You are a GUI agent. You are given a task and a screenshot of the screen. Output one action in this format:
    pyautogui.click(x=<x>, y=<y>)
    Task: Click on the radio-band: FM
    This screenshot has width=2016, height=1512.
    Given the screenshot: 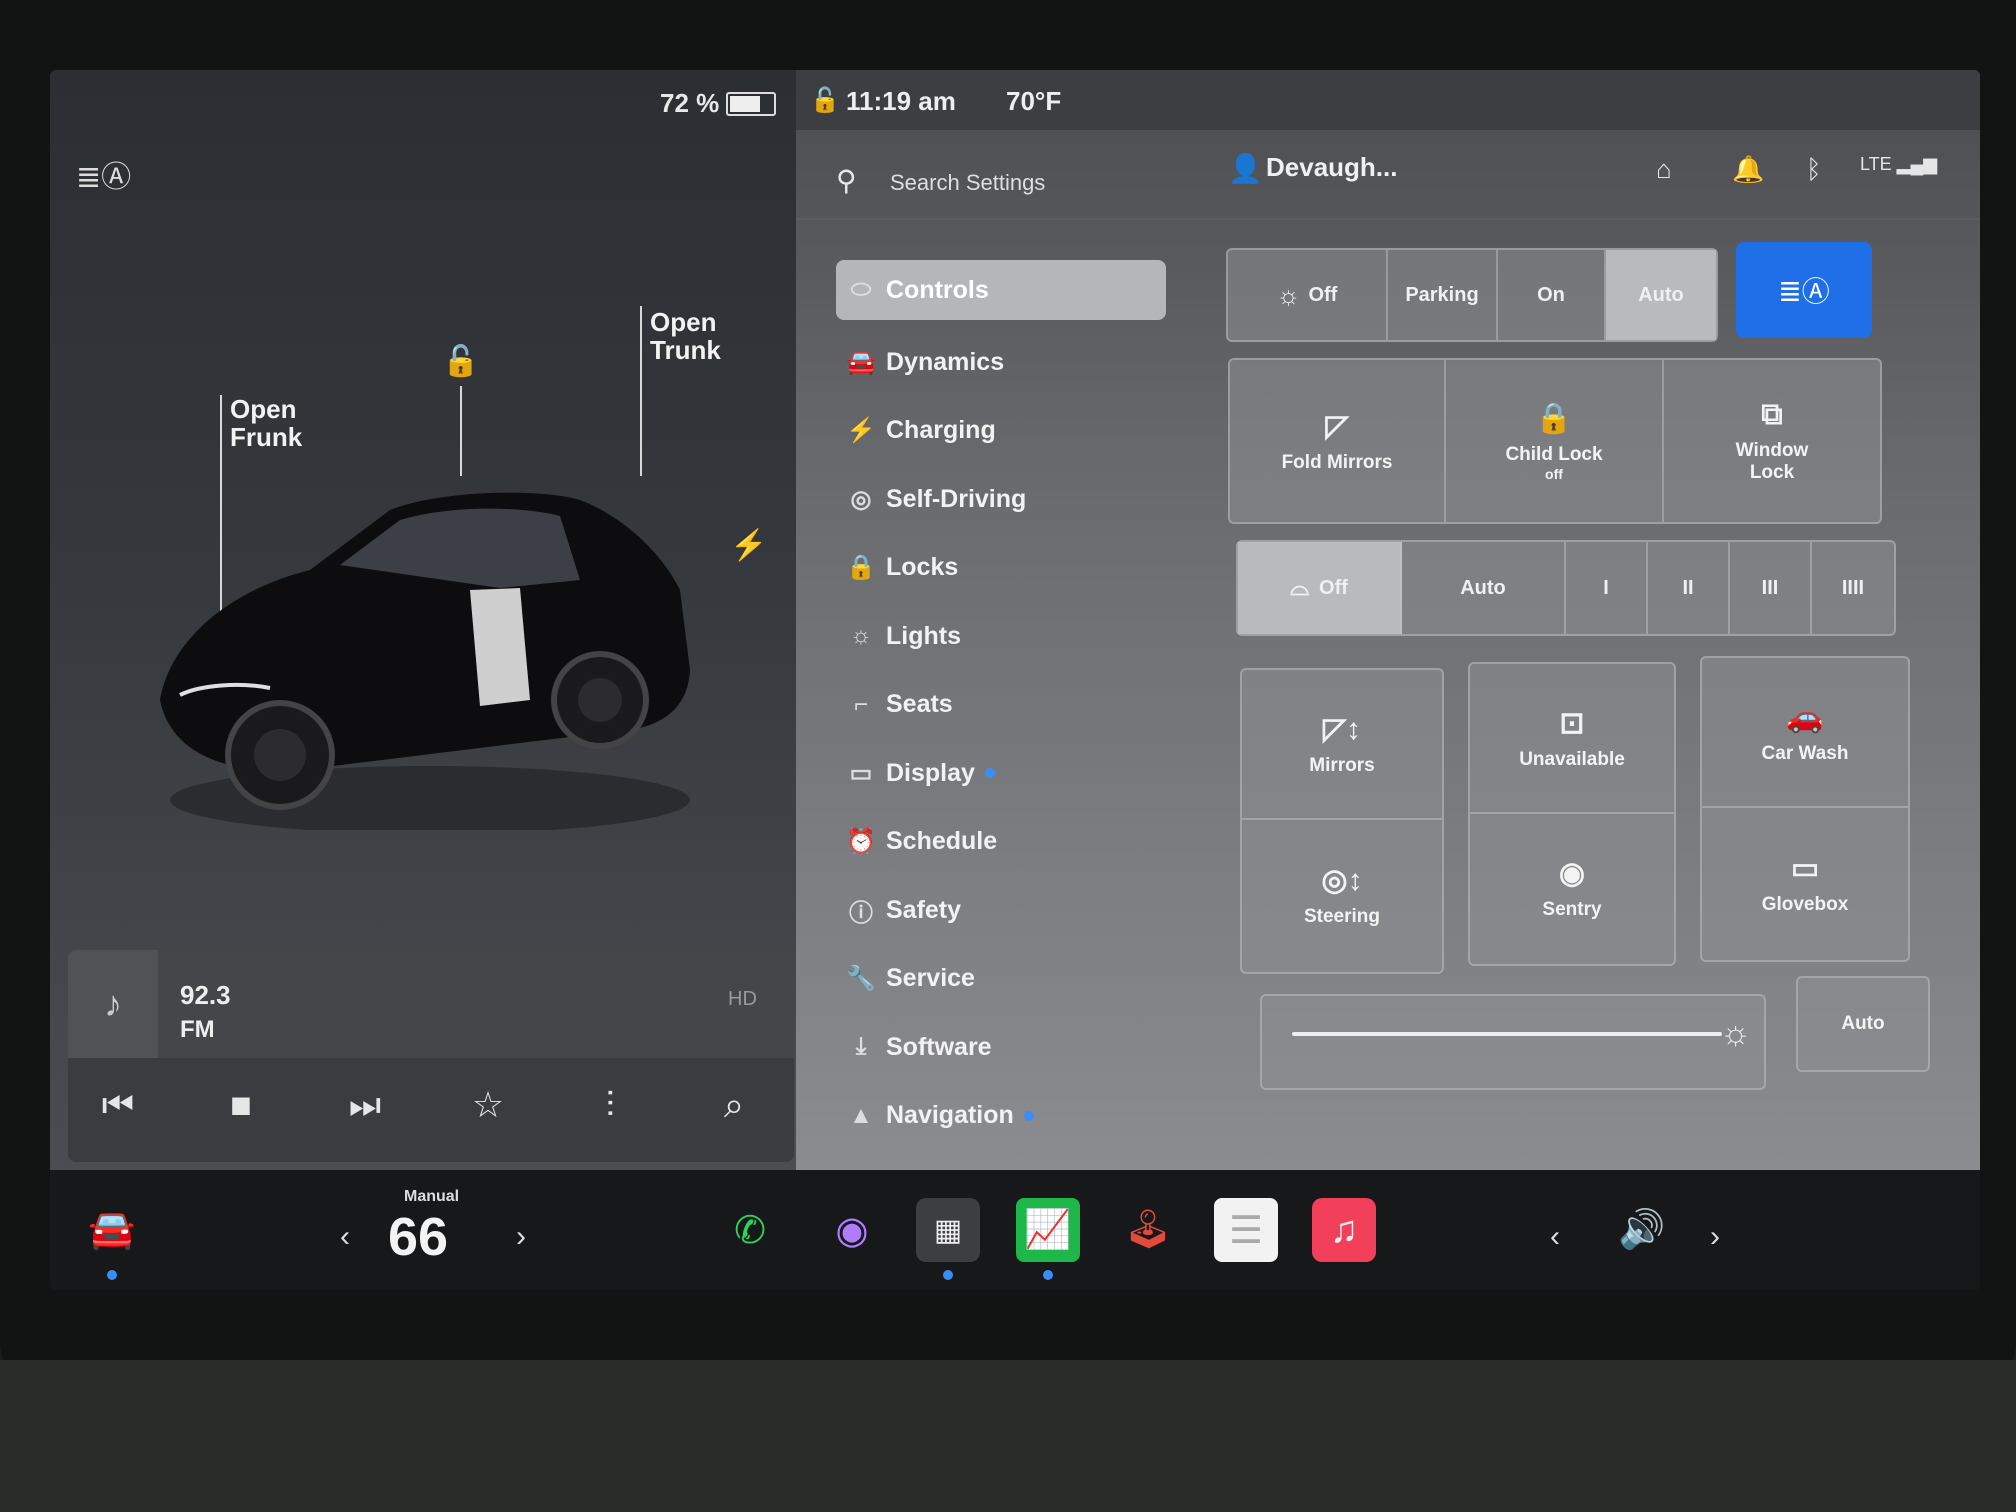 What is the action you would take?
    pyautogui.click(x=197, y=1029)
    